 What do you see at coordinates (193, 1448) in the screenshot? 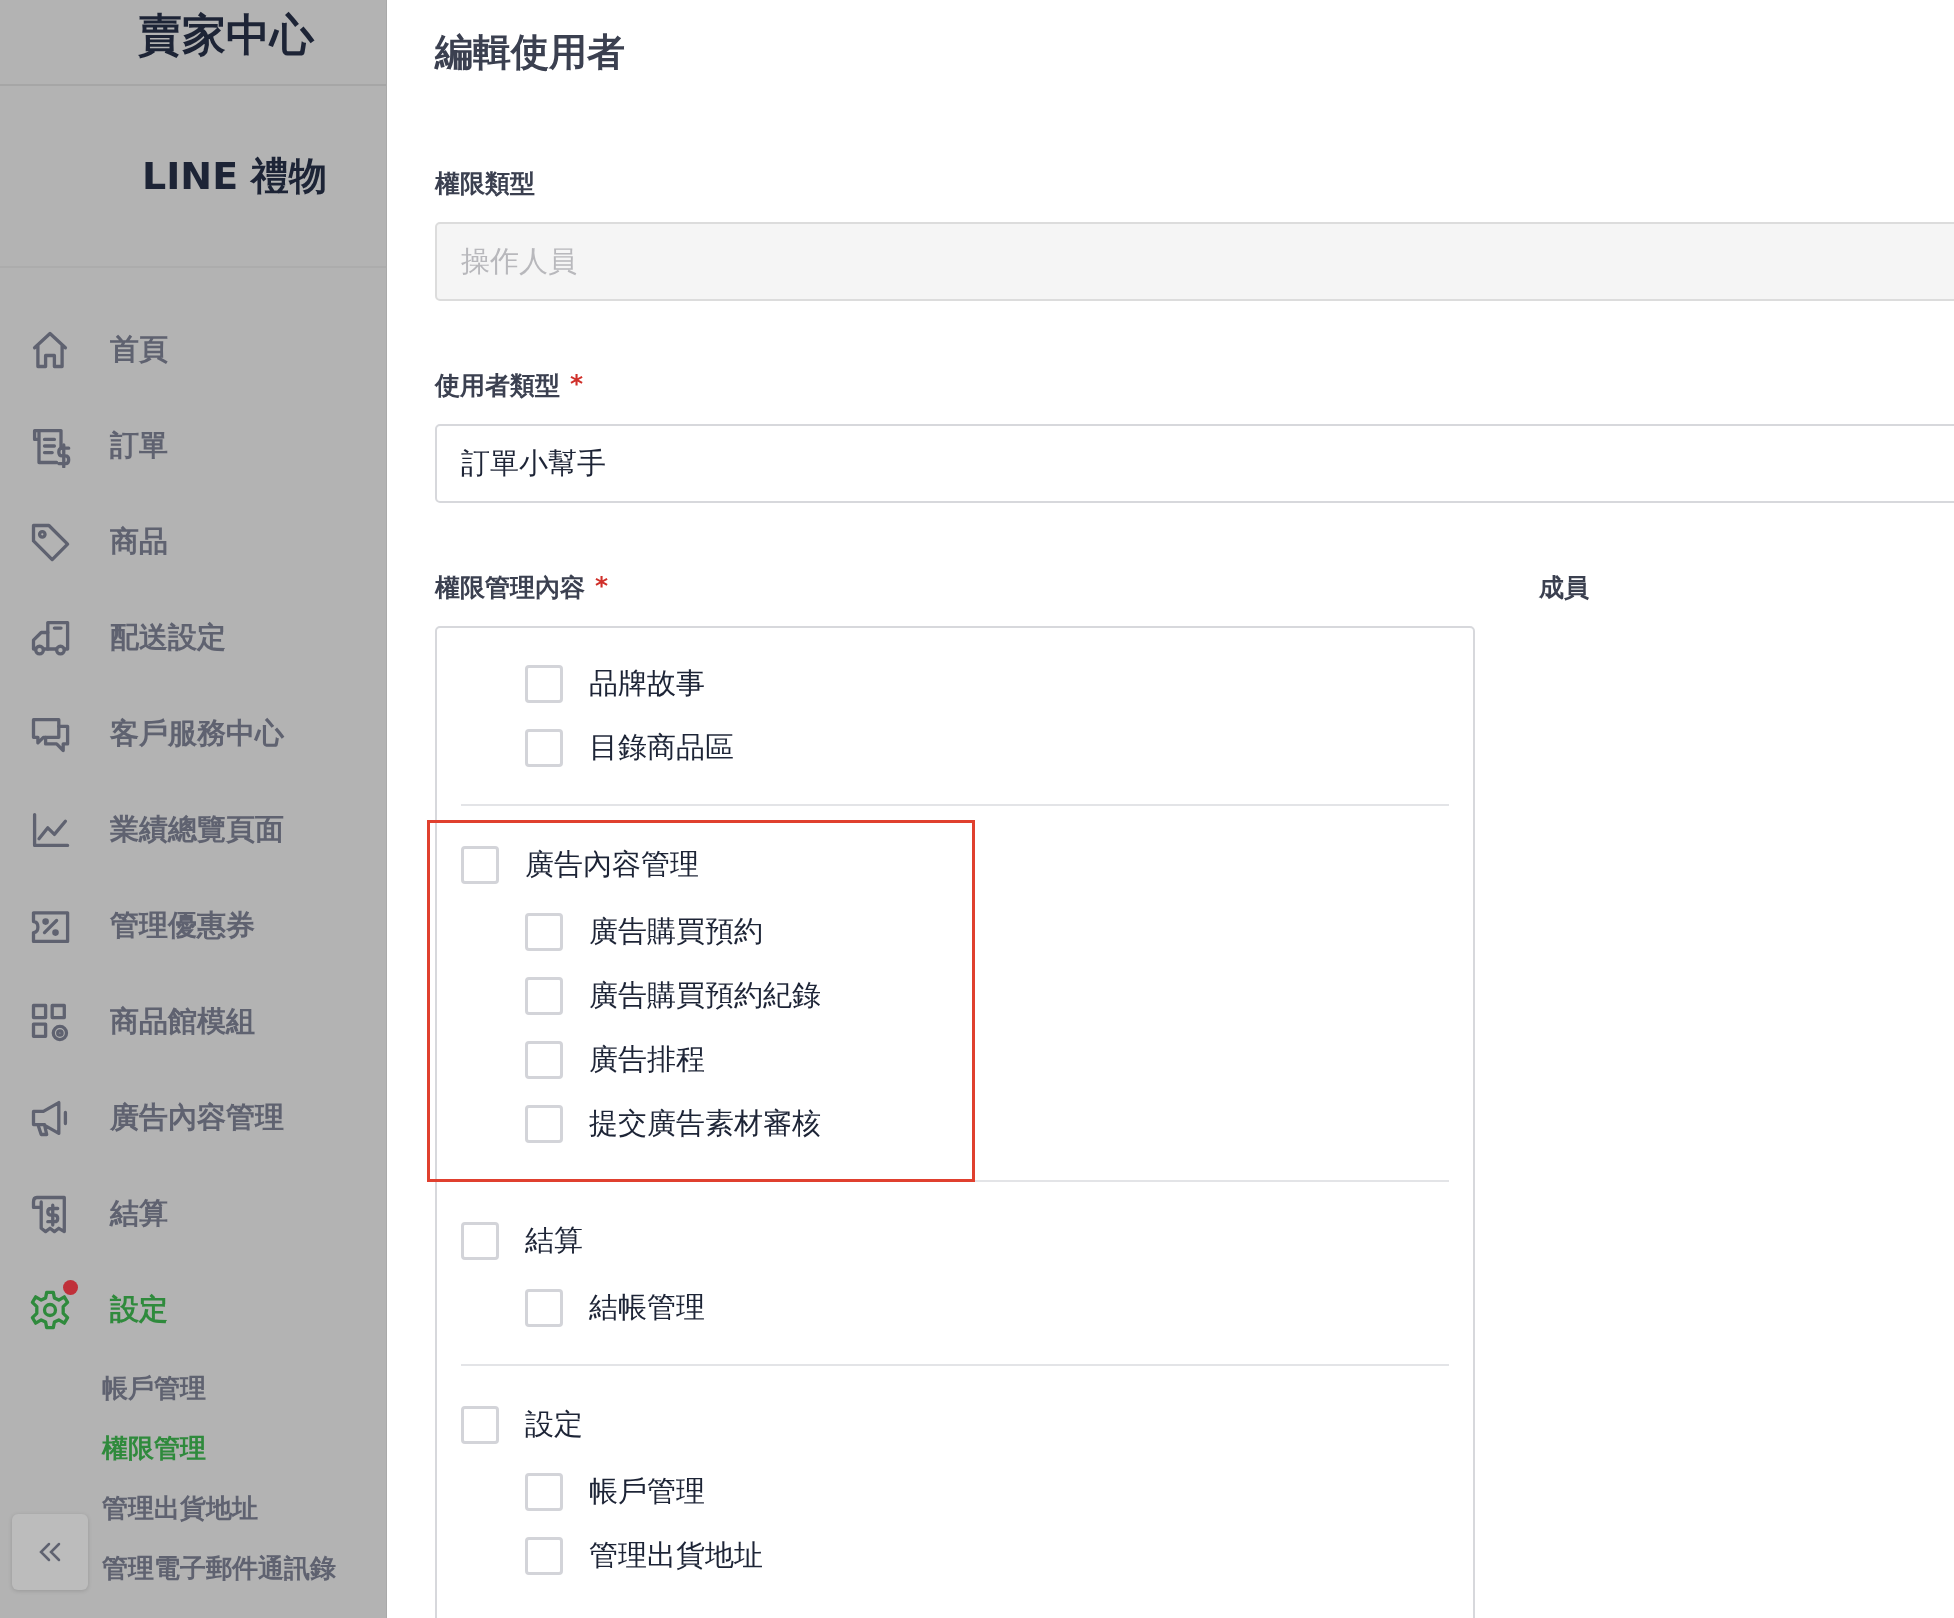
I see `submenu-item: 權限管理` at bounding box center [193, 1448].